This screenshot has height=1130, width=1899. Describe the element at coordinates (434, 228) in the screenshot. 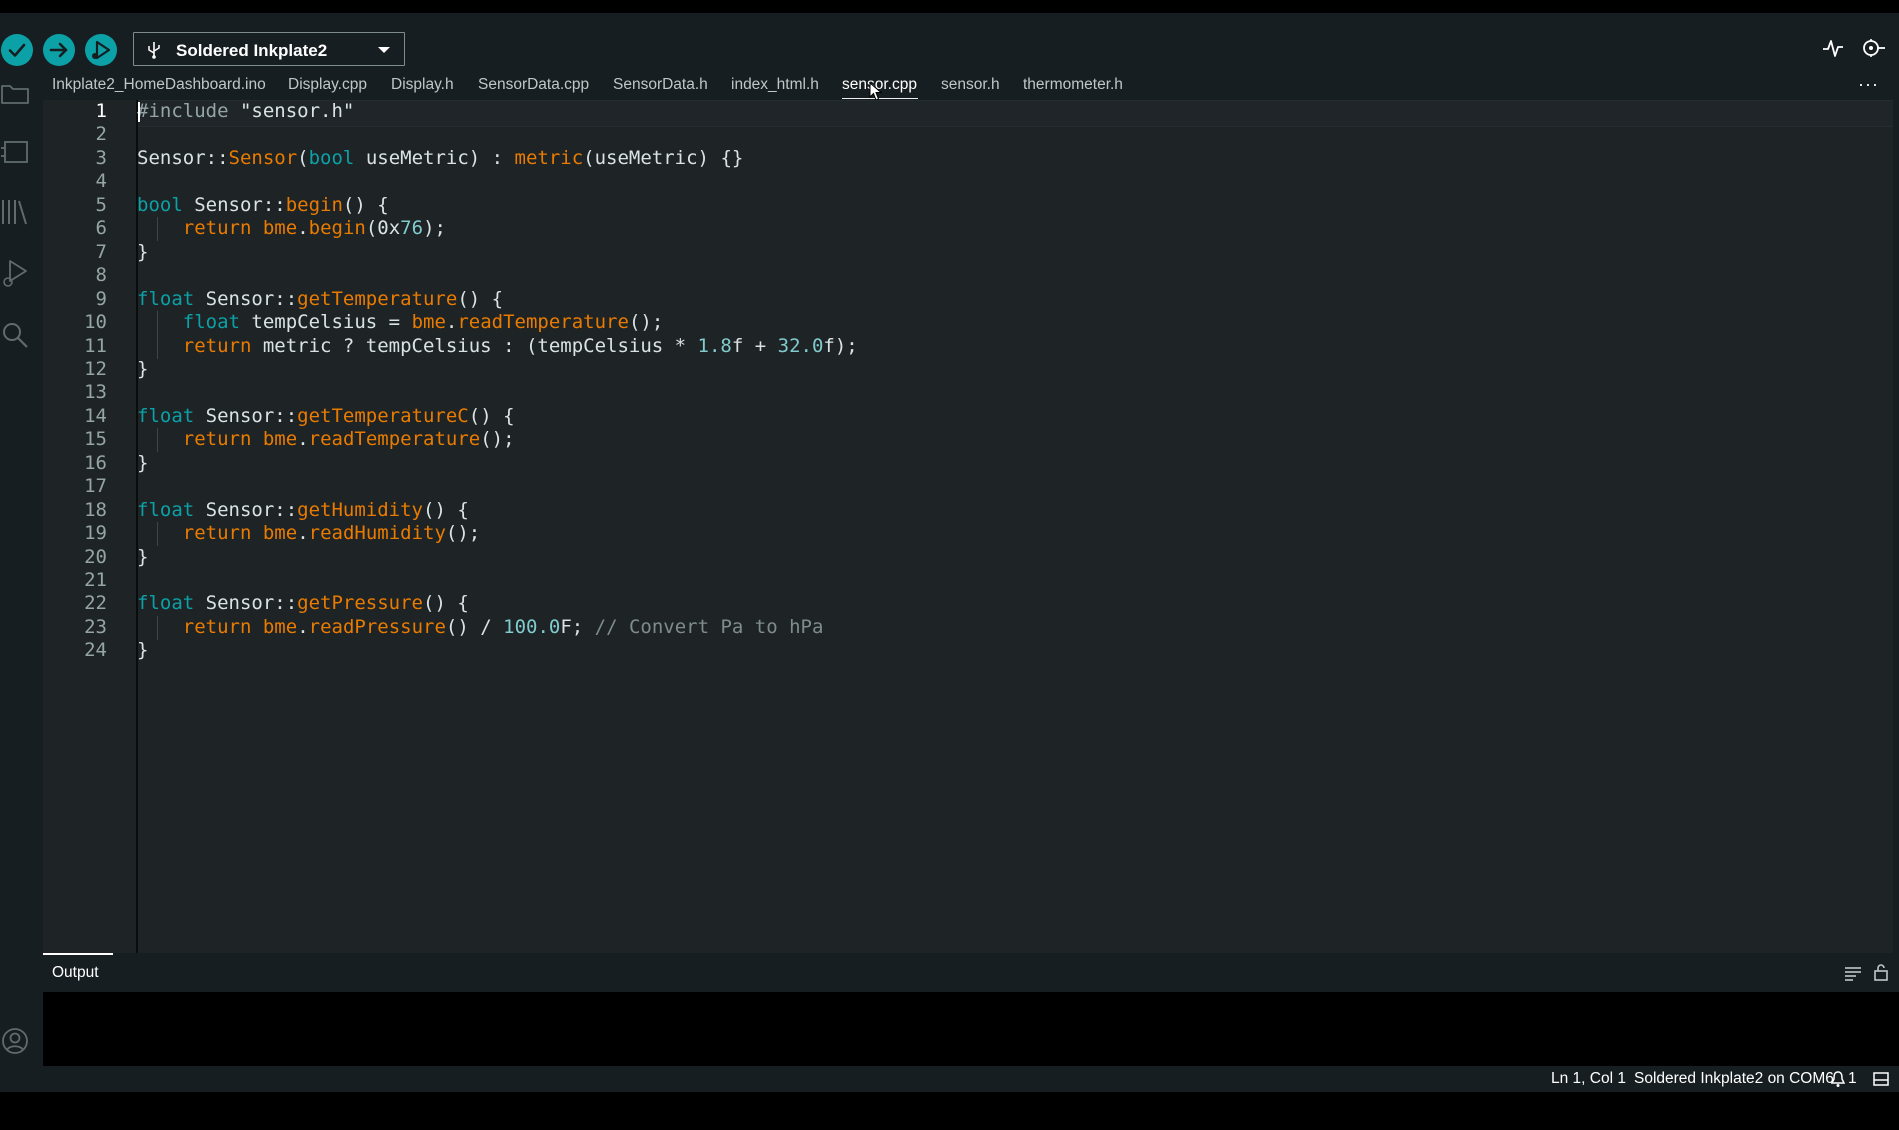

I see `code-token: );` at that location.